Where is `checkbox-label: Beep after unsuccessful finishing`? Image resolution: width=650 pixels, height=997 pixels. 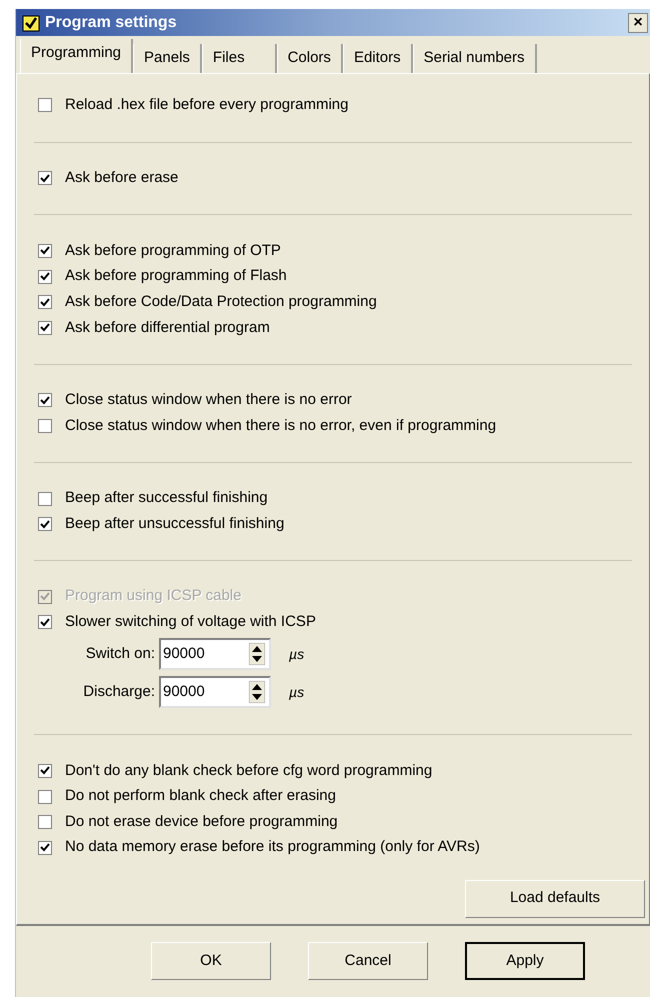 checkbox-label: Beep after unsuccessful finishing is located at coordinates (174, 524).